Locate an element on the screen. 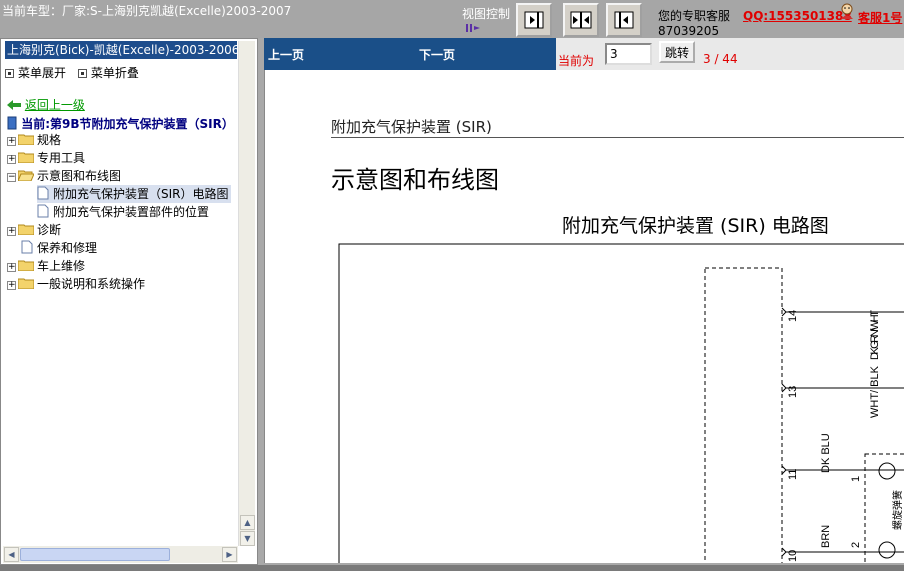 The width and height of the screenshot is (904, 571). wire-color-label: DK BLU is located at coordinates (826, 453).